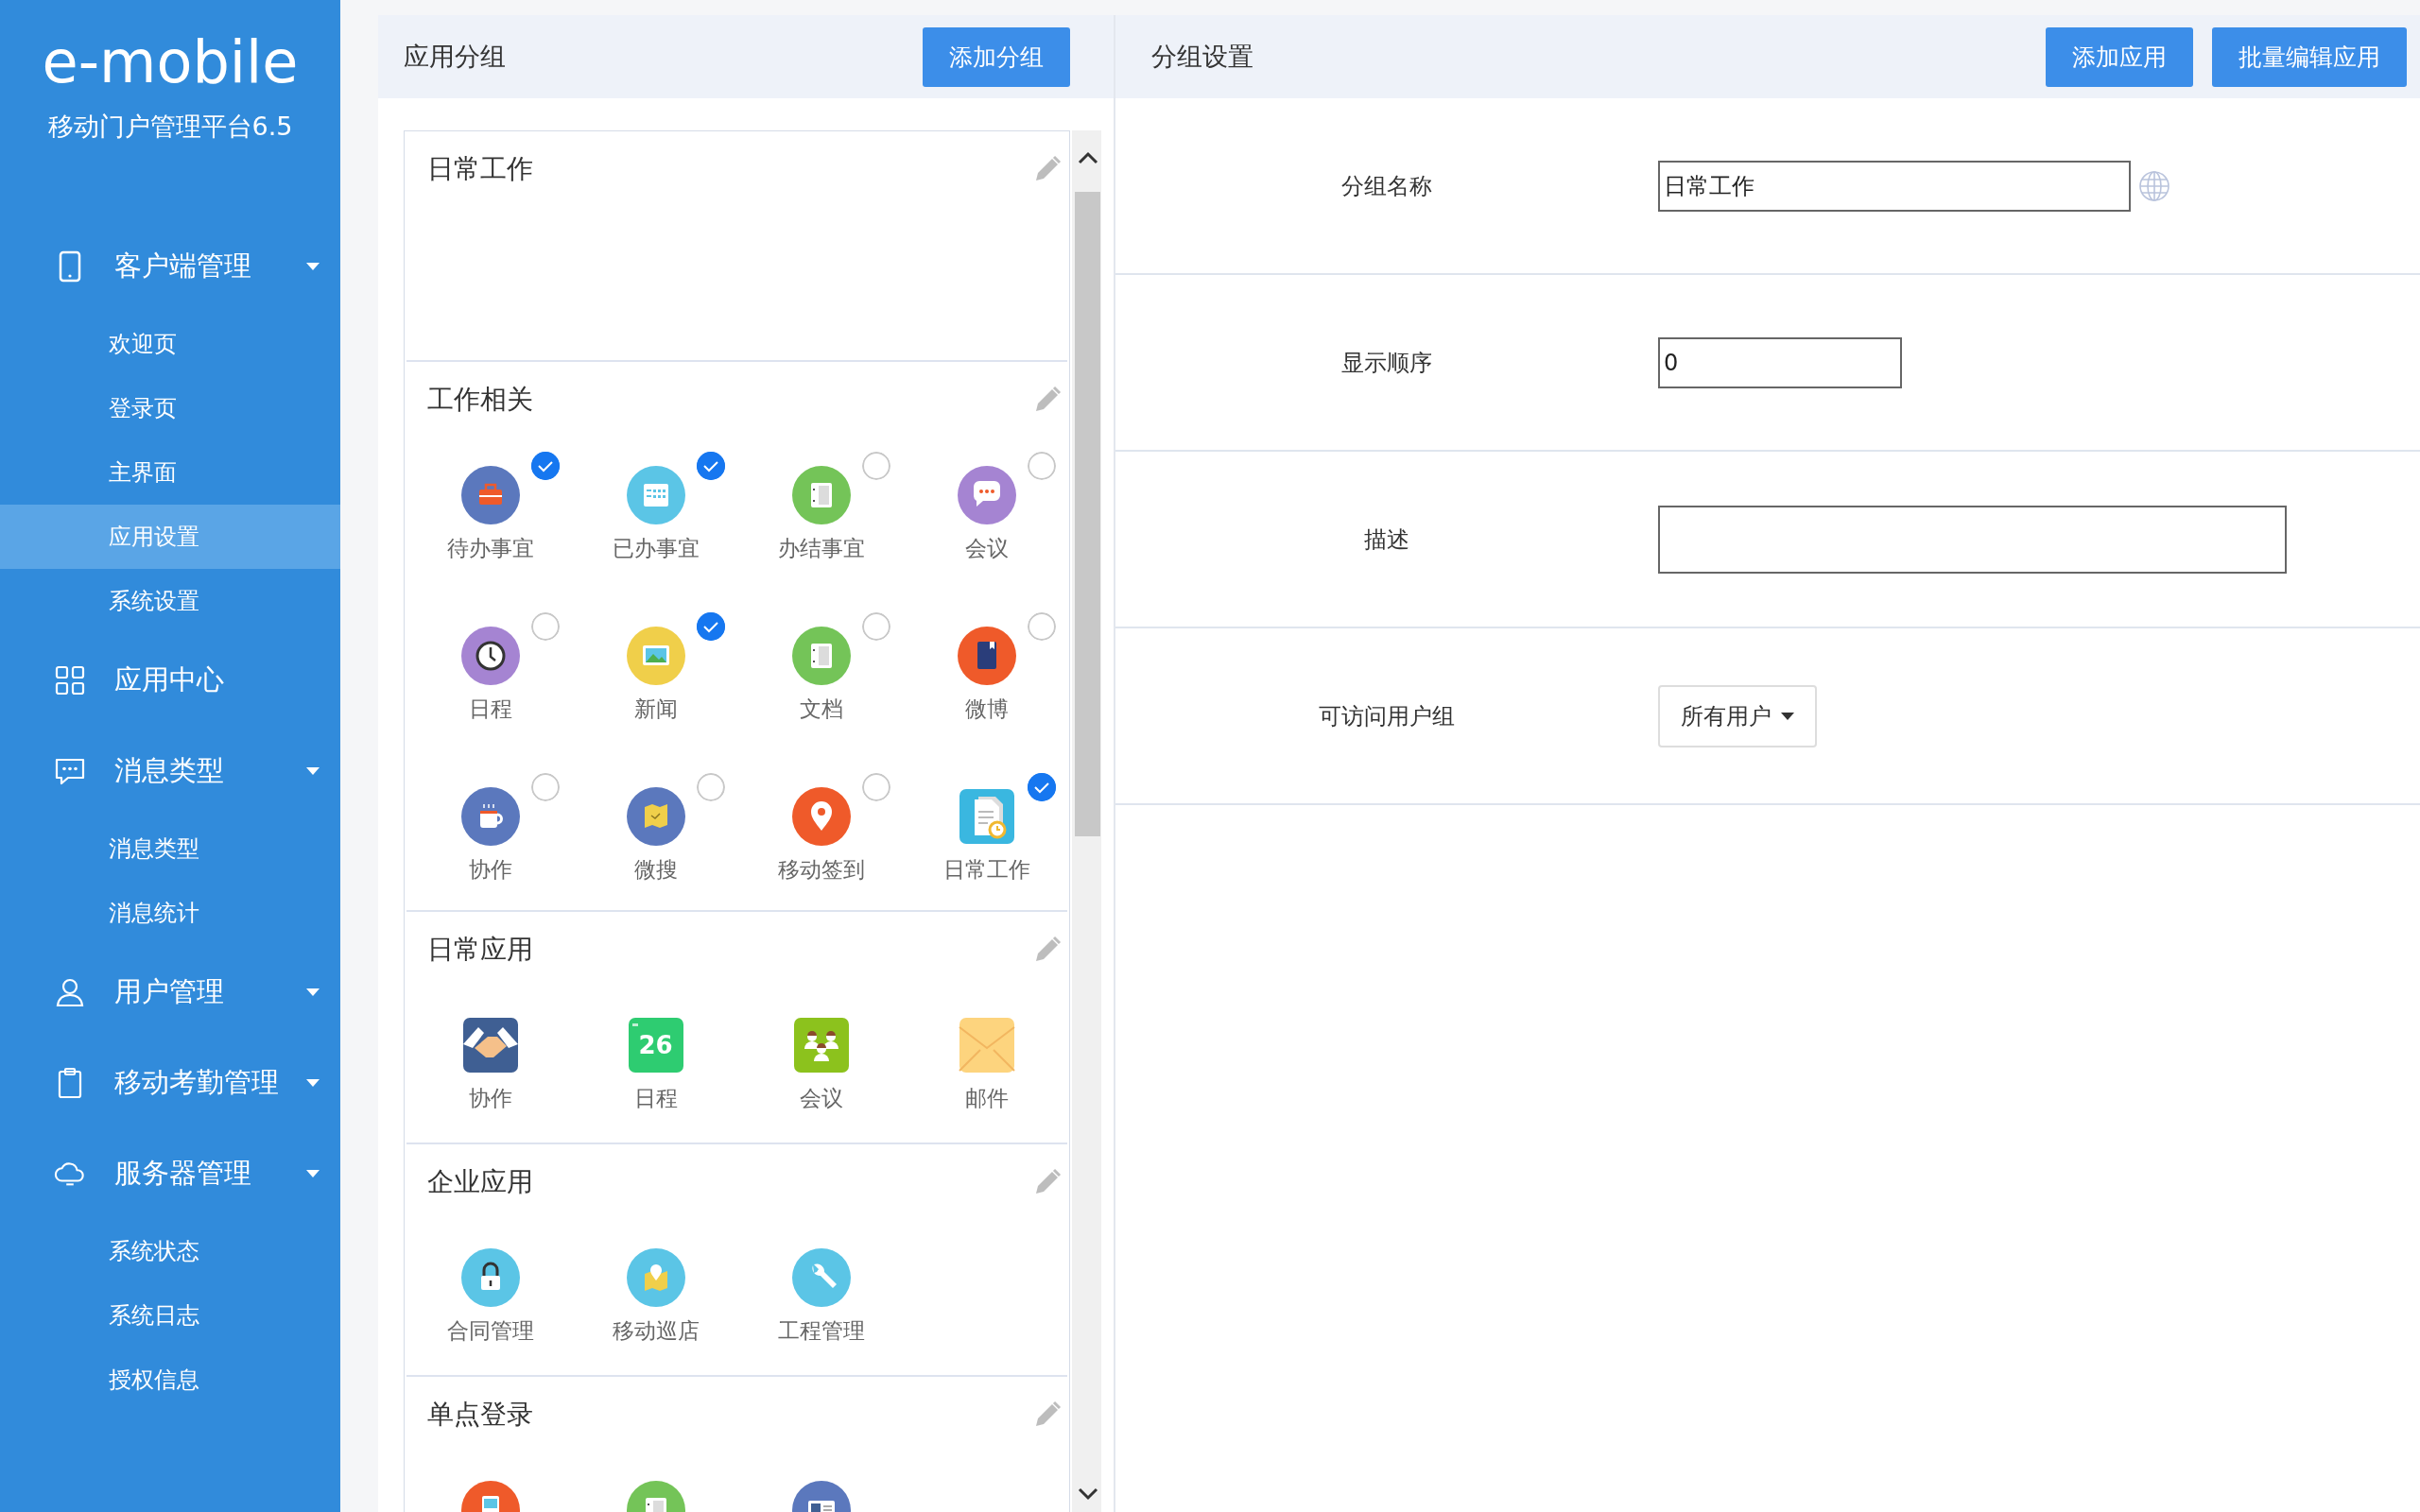 The height and width of the screenshot is (1512, 2420). What do you see at coordinates (821, 816) in the screenshot?
I see `location-pin-icon` at bounding box center [821, 816].